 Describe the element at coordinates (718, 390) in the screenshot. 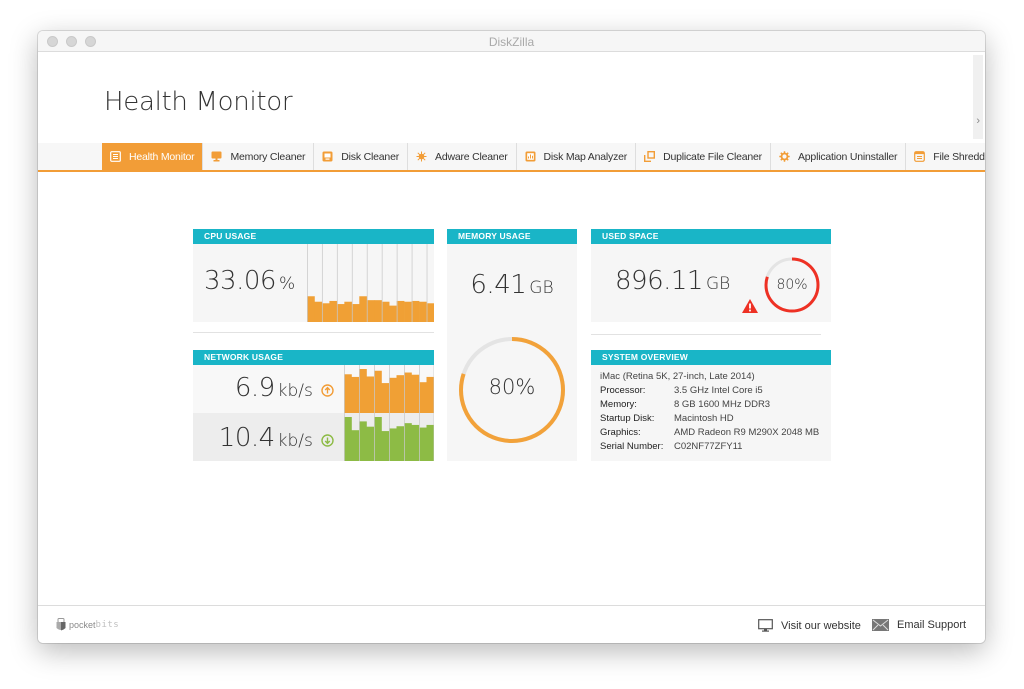

I see `system-info-value: 3.5 GHz Intel Core i5` at that location.